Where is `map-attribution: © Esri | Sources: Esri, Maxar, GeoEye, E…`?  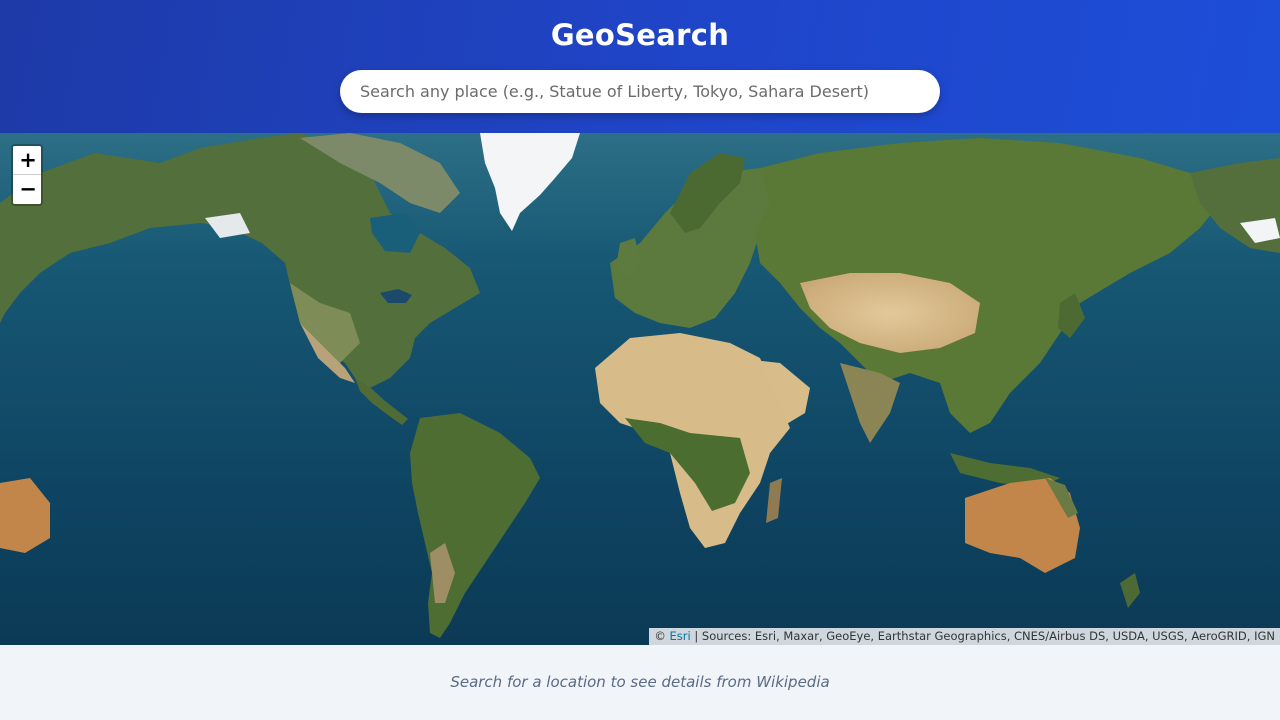
map-attribution: © Esri | Sources: Esri, Maxar, GeoEye, E… is located at coordinates (964, 636).